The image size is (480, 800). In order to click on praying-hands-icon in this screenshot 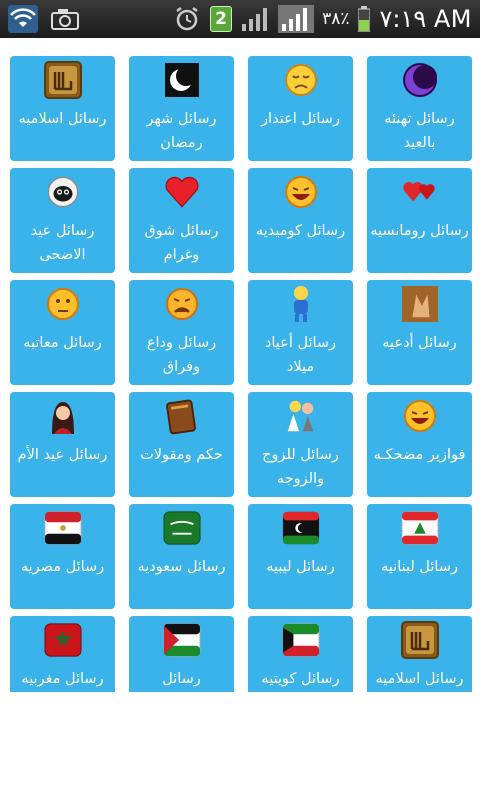, I will do `click(420, 304)`.